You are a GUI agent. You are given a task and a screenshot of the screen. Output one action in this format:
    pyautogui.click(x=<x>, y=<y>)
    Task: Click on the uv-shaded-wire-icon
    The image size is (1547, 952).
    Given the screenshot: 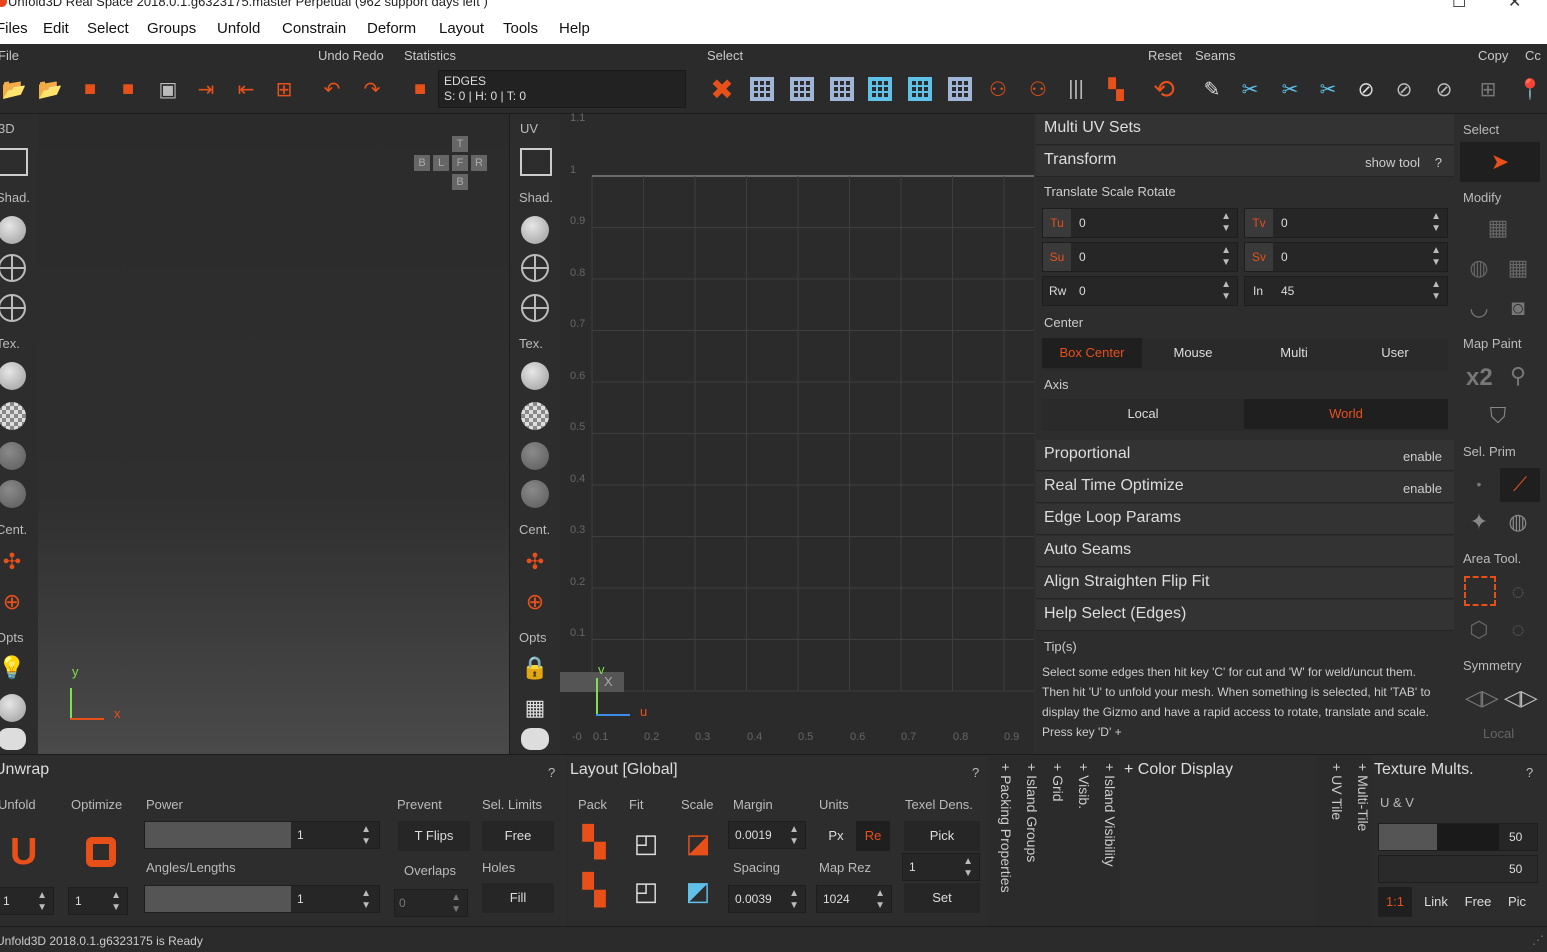 What is the action you would take?
    pyautogui.click(x=535, y=308)
    